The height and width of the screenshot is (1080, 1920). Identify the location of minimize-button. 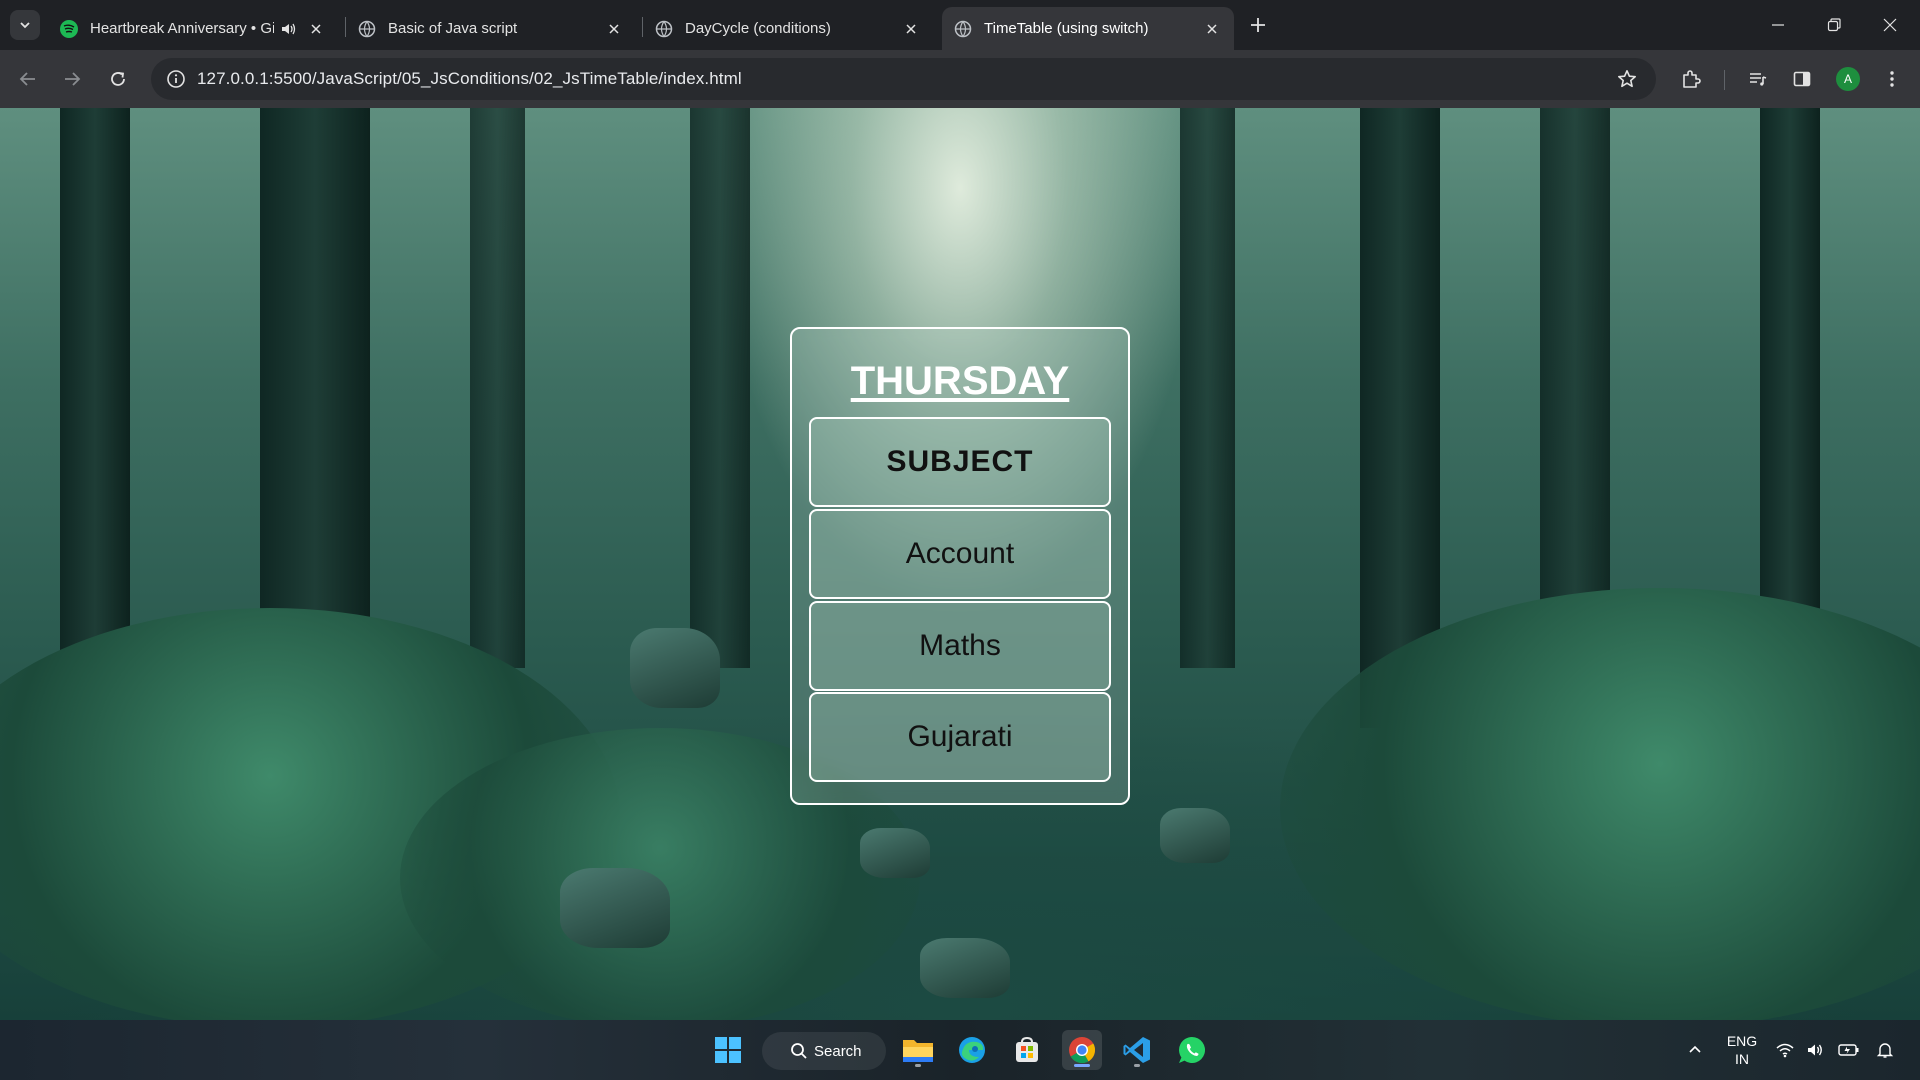
(1778, 25).